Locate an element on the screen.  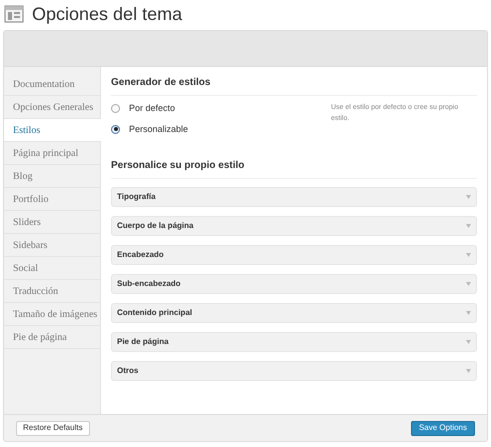
radio-label: Por defecto is located at coordinates (152, 108).